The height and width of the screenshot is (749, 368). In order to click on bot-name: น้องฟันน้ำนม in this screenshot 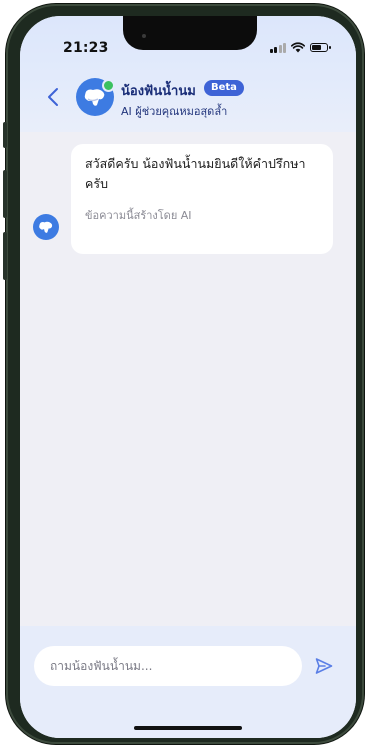, I will do `click(158, 91)`.